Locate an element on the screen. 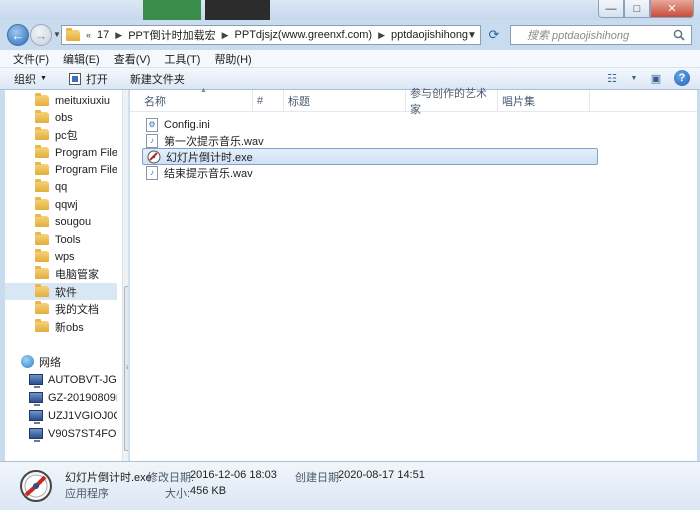 This screenshot has width=700, height=510. menu-tools: 工具(T) is located at coordinates (182, 59).